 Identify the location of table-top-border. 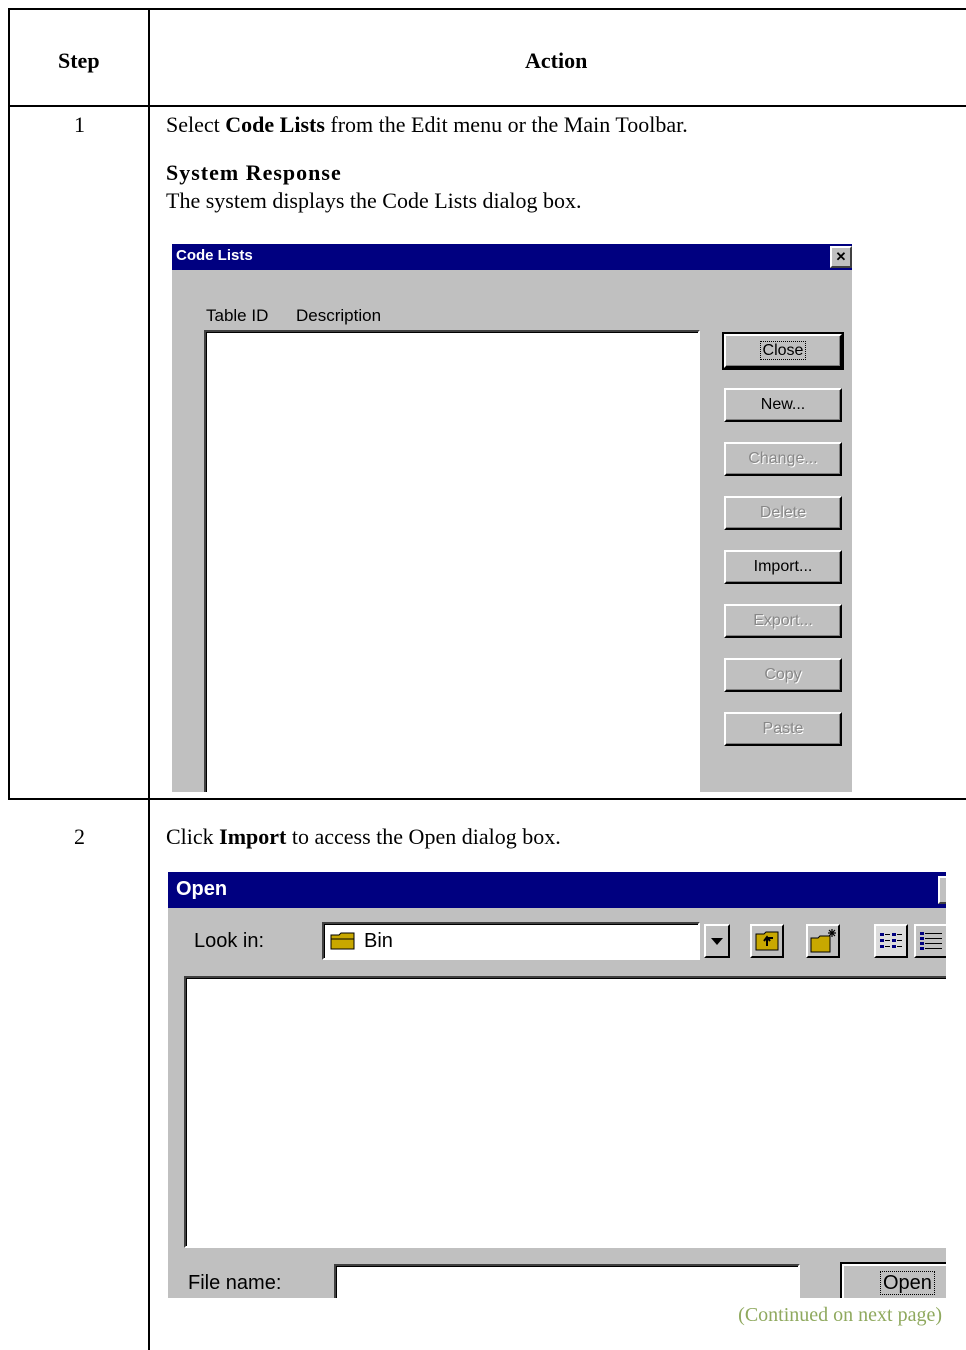
(487, 9).